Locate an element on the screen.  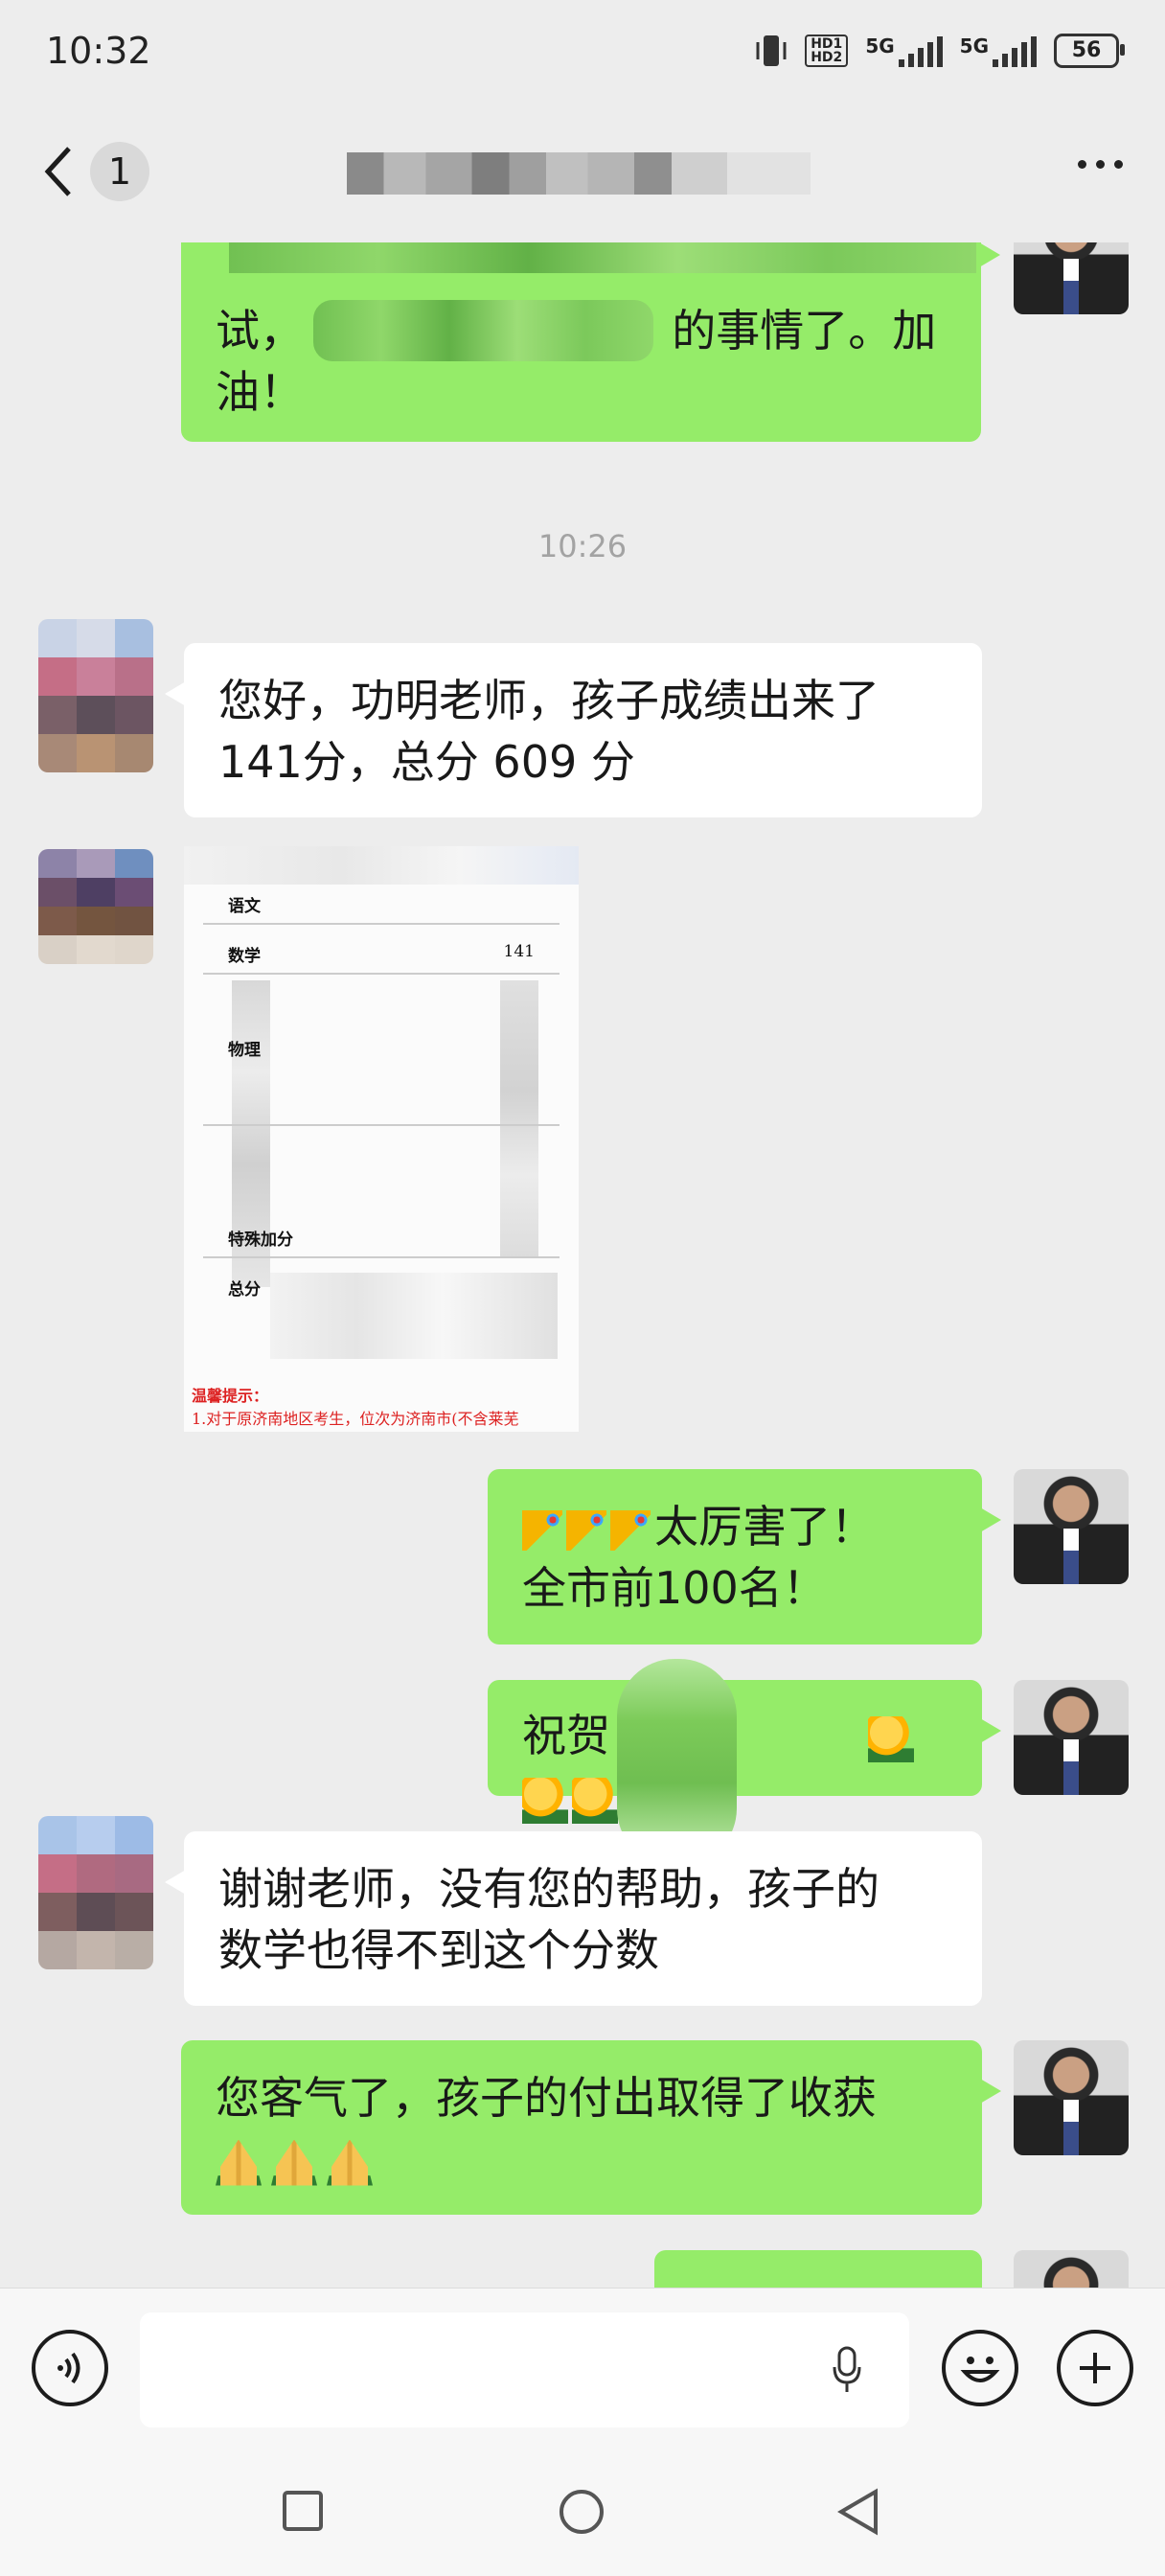
message-bubble-mine: 您客气了，孩子的付出取得了收获 is located at coordinates (591, 2127).